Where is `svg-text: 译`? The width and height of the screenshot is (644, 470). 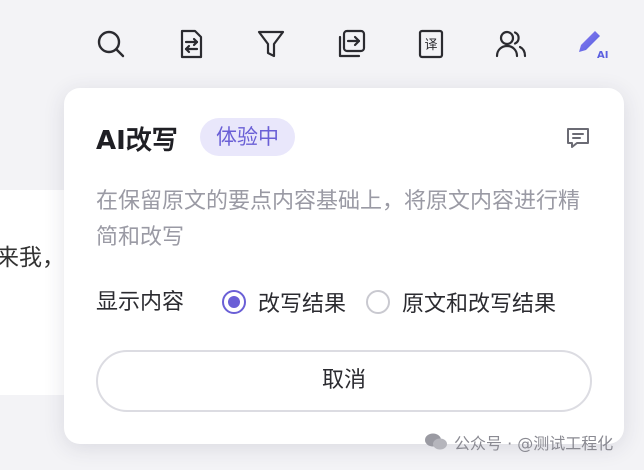
svg-text: 译 is located at coordinates (430, 45).